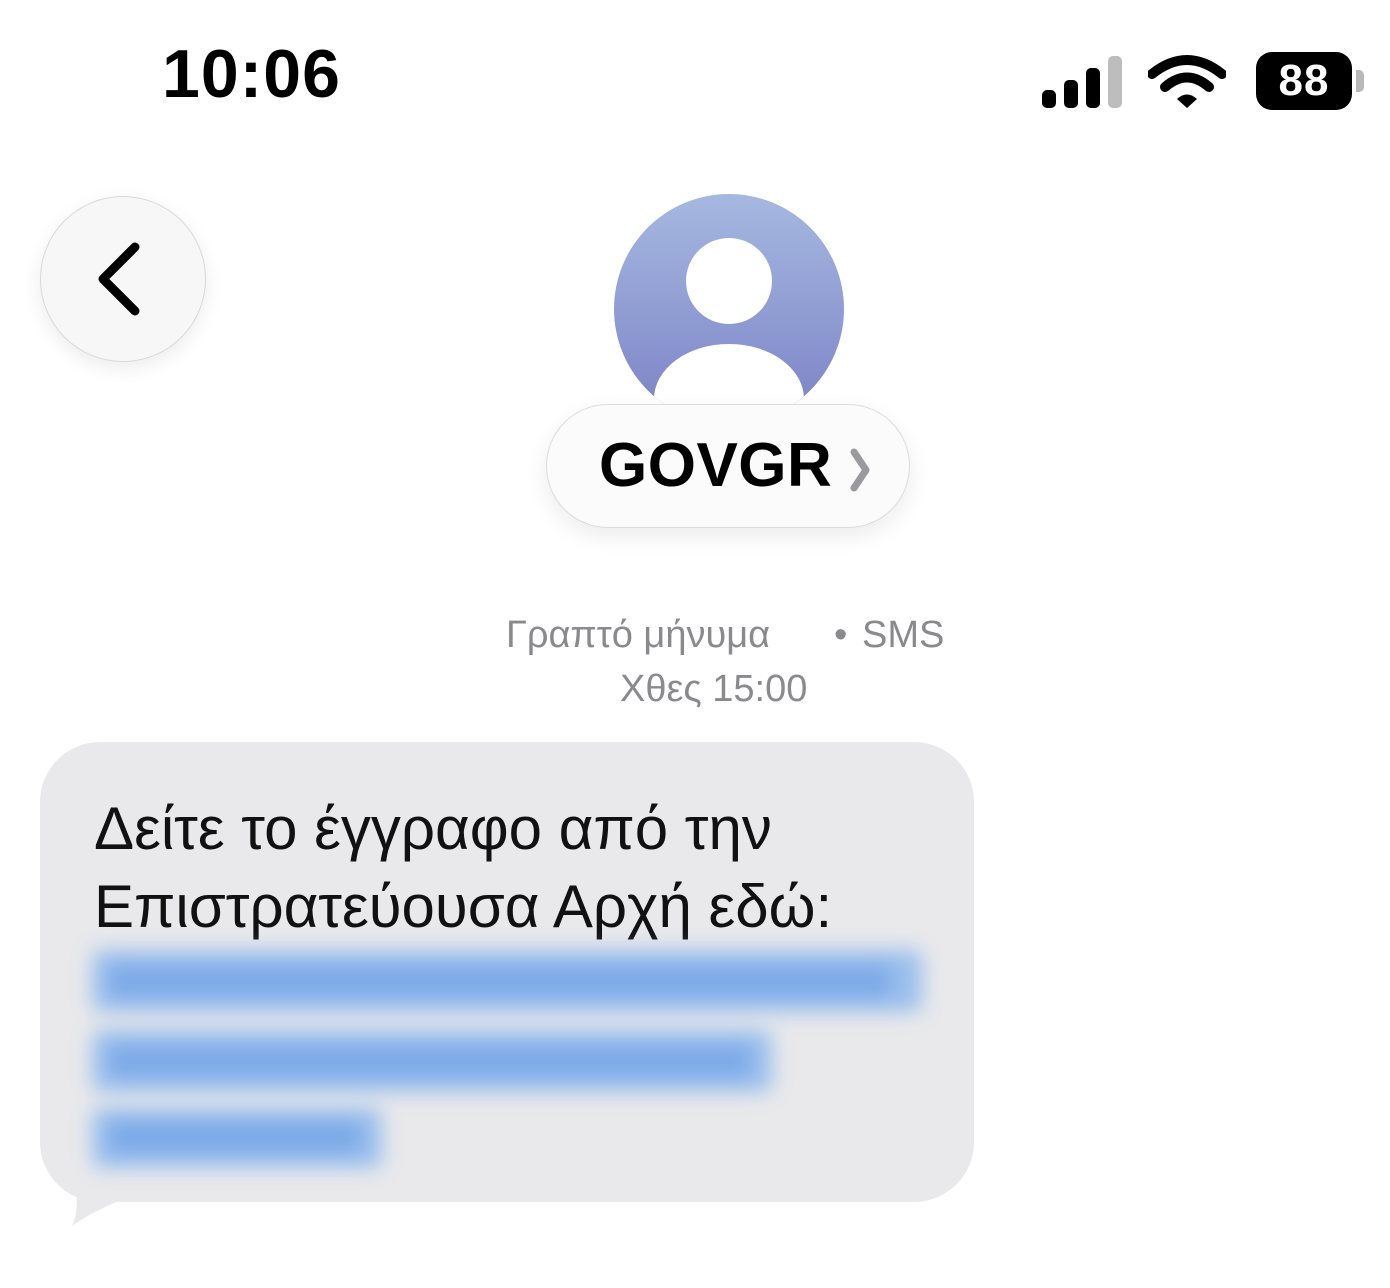  I want to click on message-type: Γραπτό μήνυμα, so click(638, 635).